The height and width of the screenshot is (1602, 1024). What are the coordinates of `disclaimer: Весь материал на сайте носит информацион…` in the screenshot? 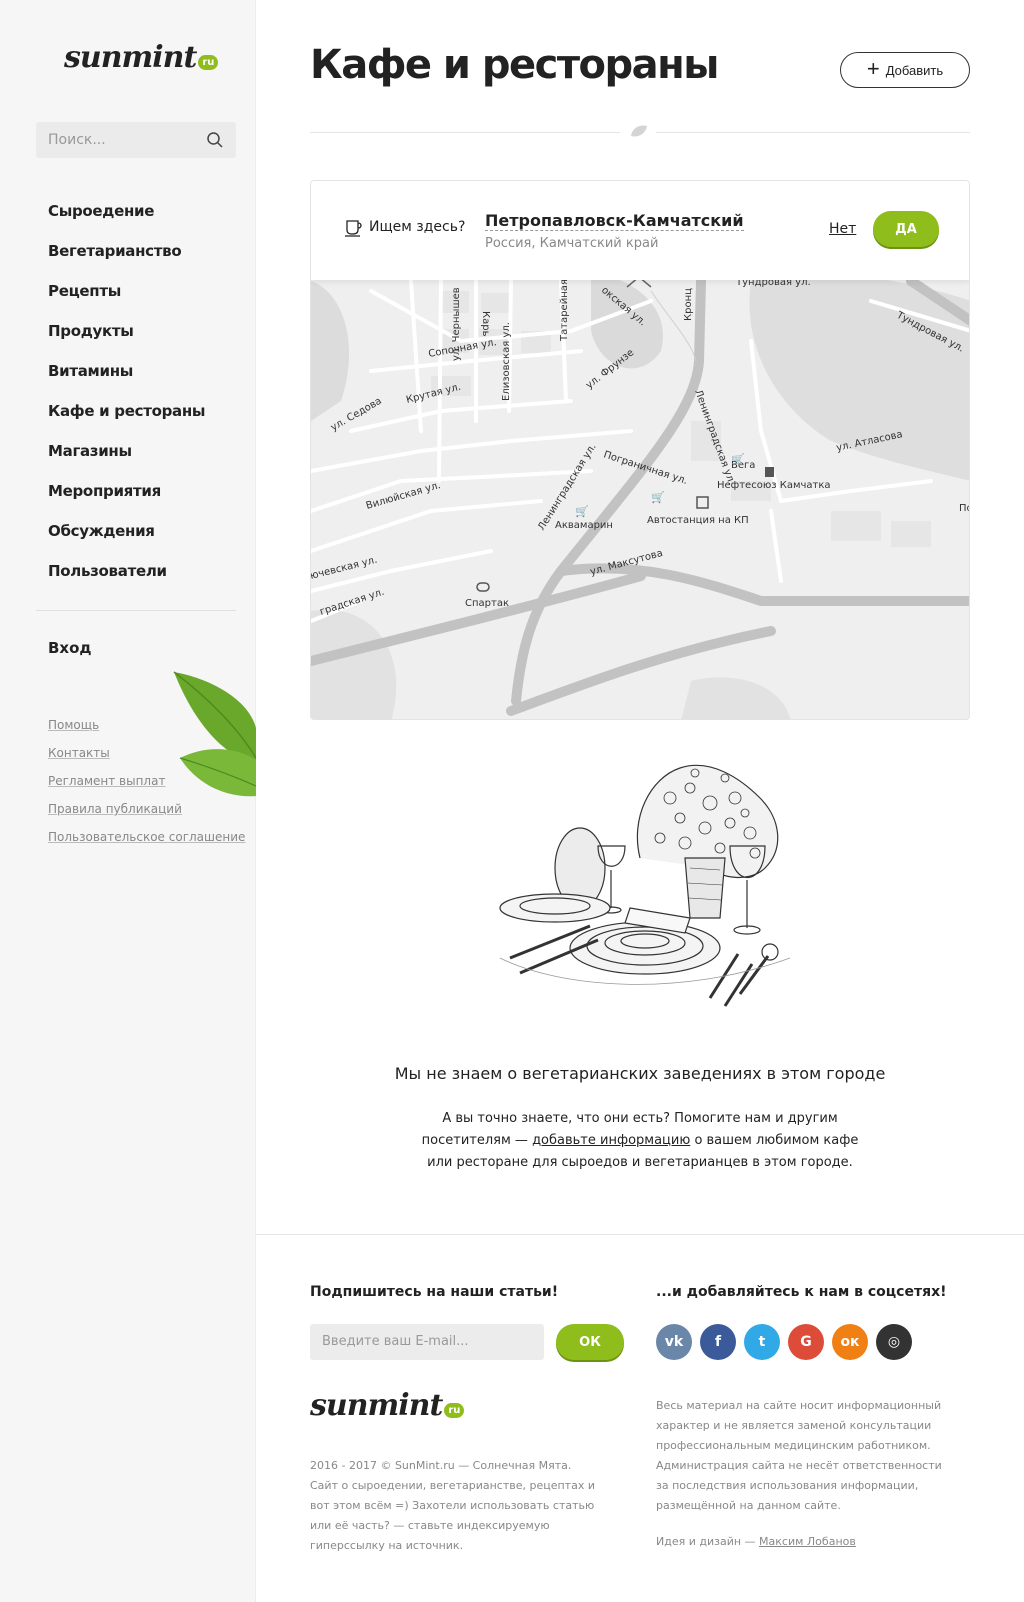 It's located at (799, 1455).